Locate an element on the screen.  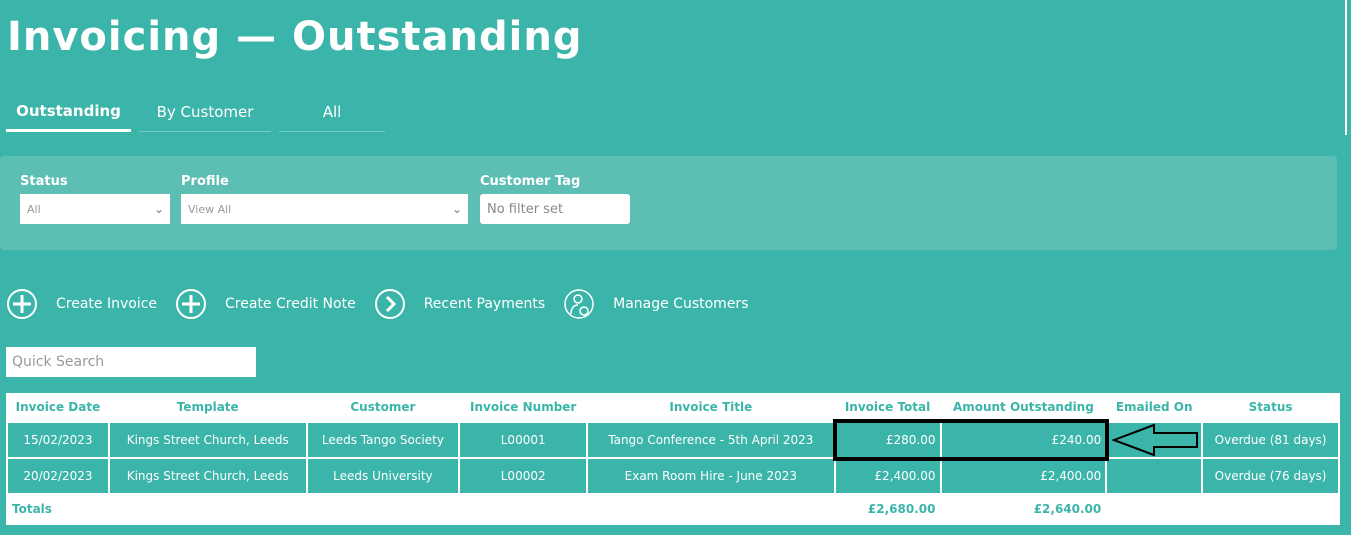
col-status: Status is located at coordinates (1270, 407).